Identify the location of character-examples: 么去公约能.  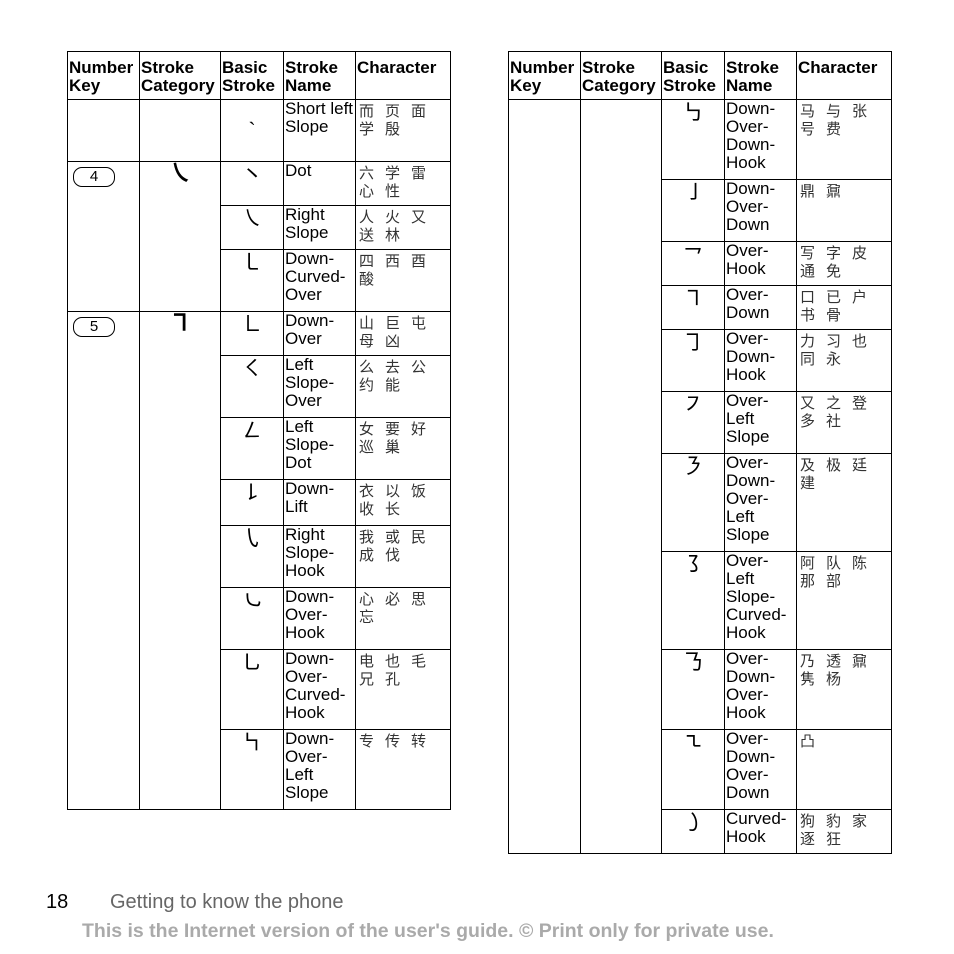
(403, 375).